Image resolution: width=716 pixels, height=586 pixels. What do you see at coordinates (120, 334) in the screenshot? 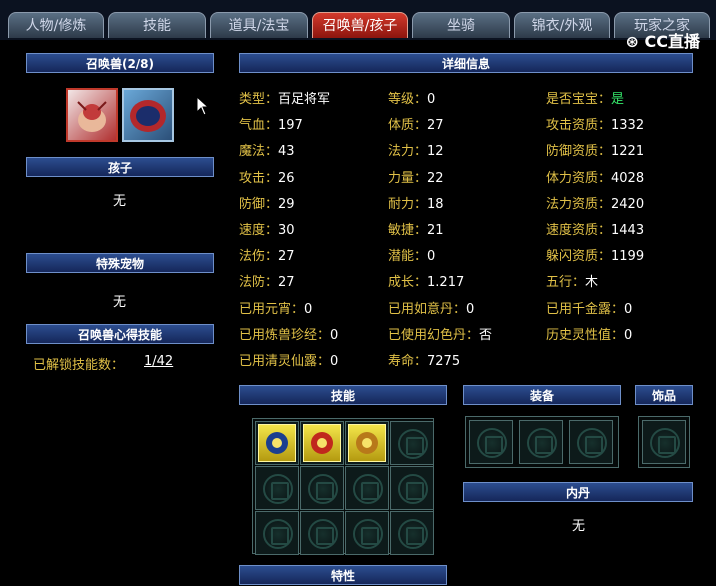
I see `pet-skill-header: 召唤兽心得技能` at bounding box center [120, 334].